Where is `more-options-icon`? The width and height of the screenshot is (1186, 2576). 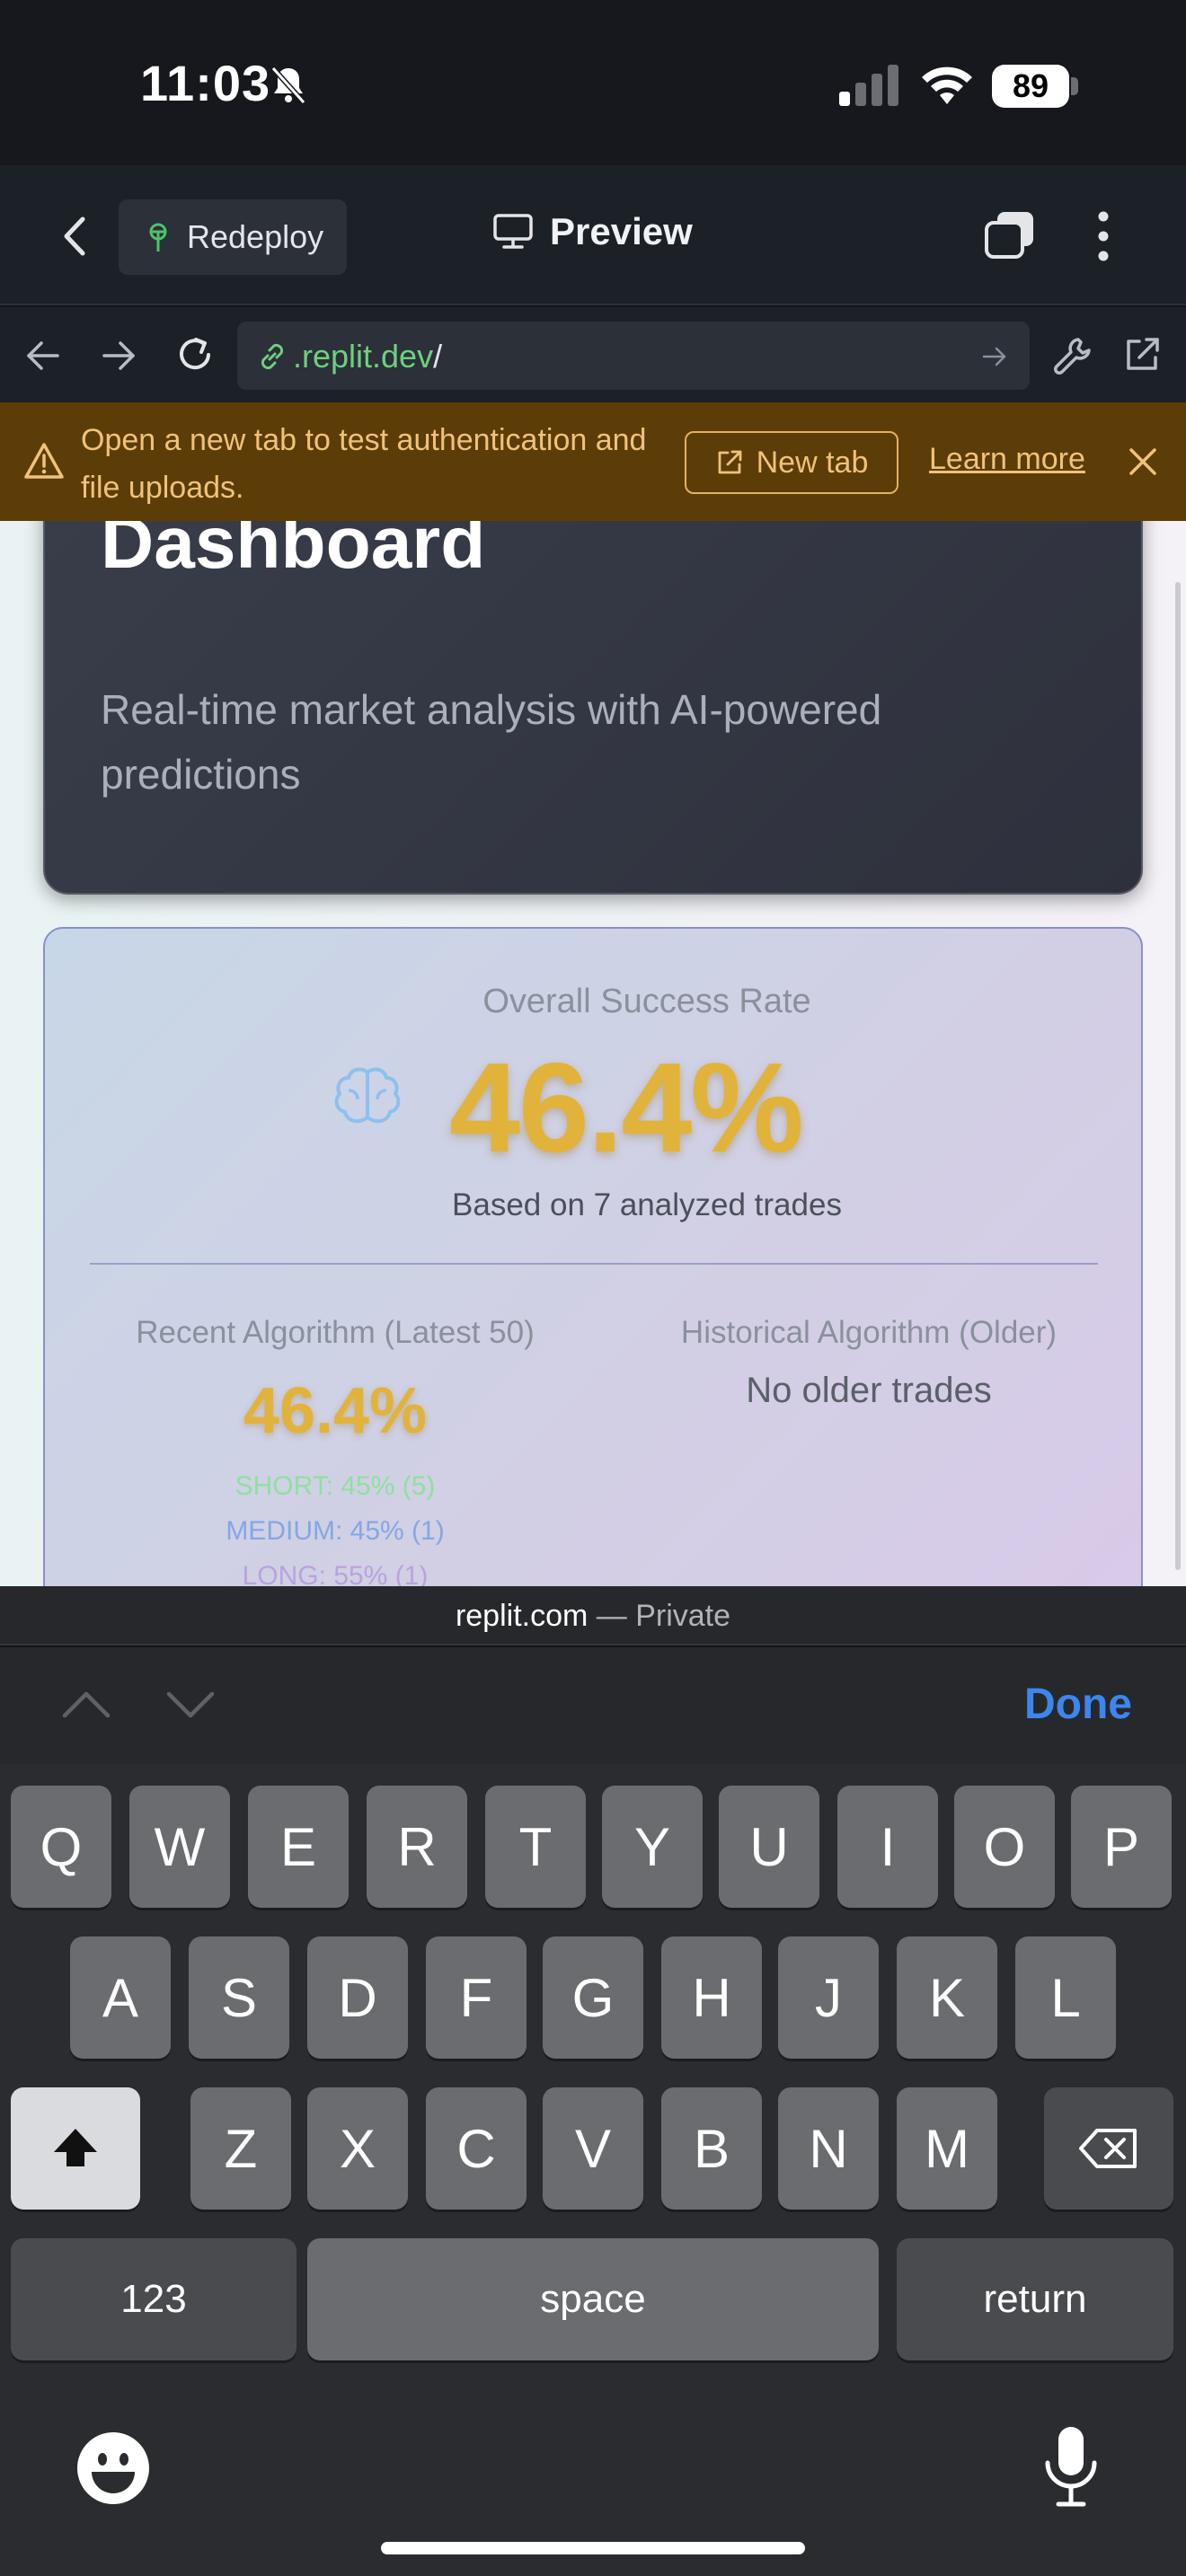
more-options-icon is located at coordinates (1103, 236).